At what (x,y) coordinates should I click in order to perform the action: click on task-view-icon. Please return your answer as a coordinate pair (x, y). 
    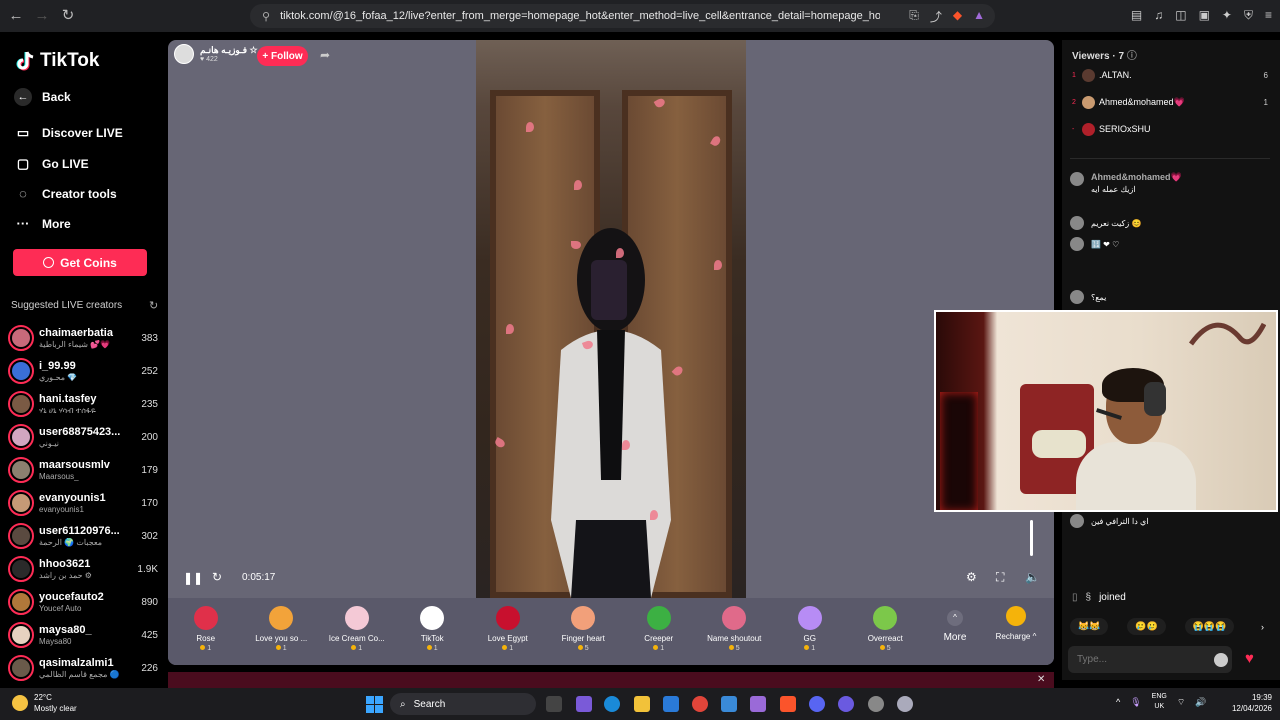
    Looking at the image, I should click on (554, 704).